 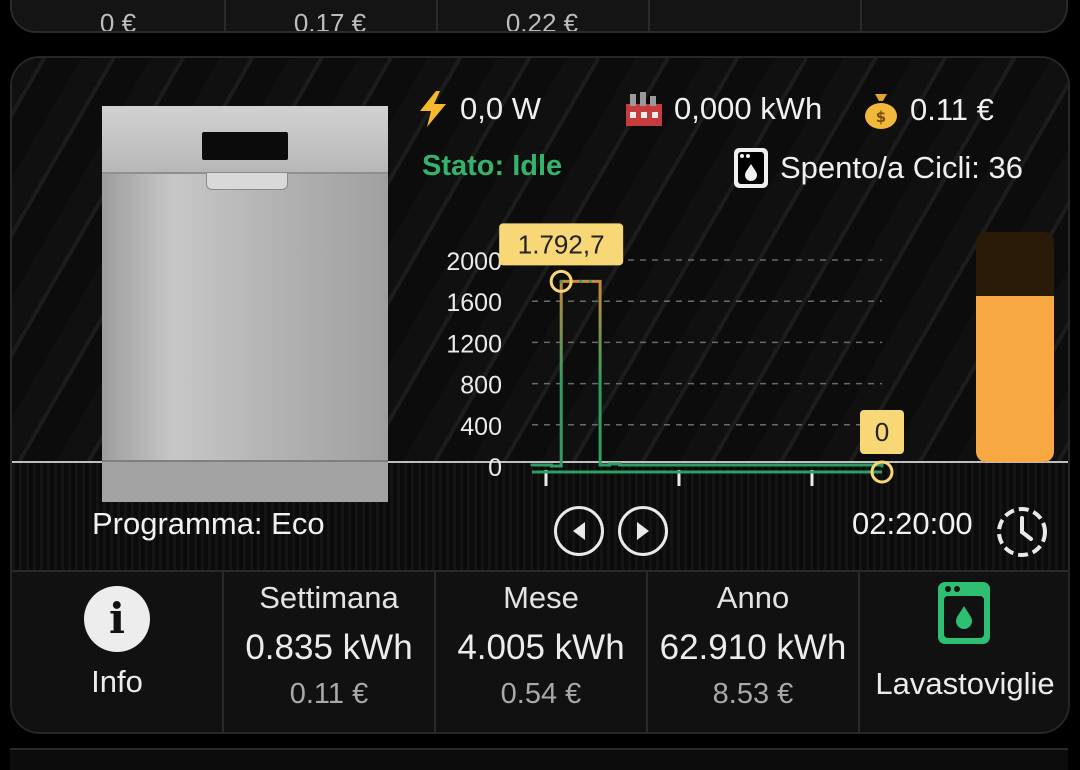 What do you see at coordinates (539, 759) in the screenshot?
I see `next-card-strip` at bounding box center [539, 759].